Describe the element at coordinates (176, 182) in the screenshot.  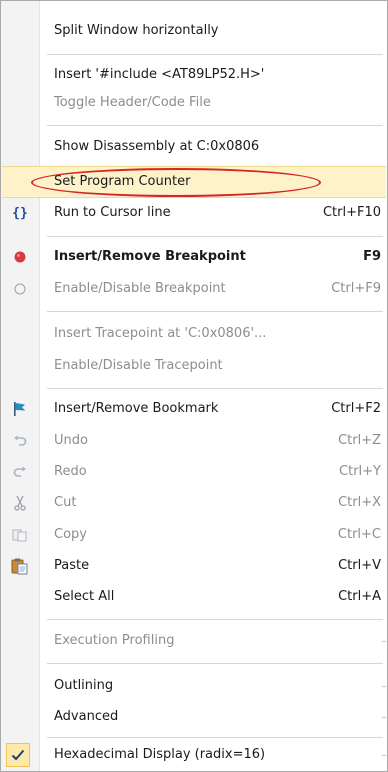
I see `annotation-ellipse` at that location.